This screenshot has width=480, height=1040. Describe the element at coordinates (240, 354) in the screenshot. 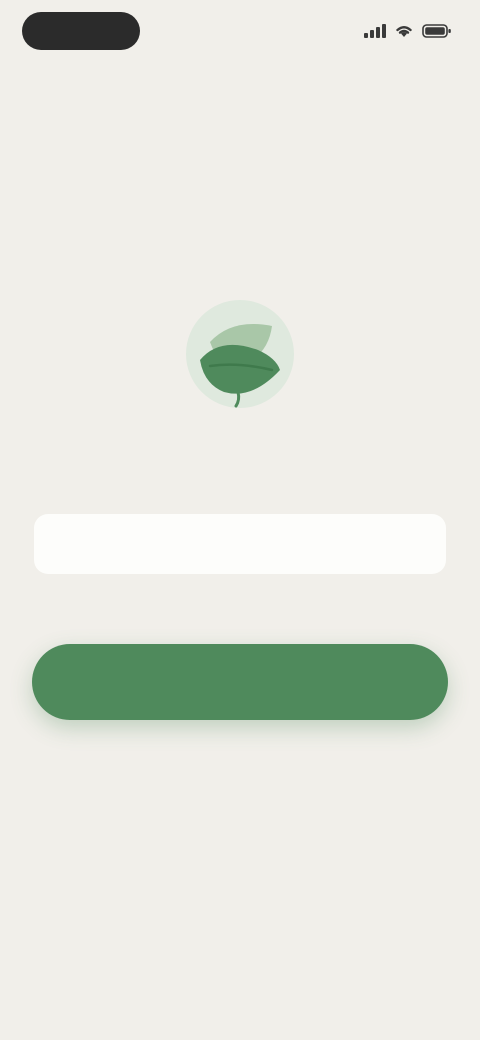

I see `leaf-logo-icon` at that location.